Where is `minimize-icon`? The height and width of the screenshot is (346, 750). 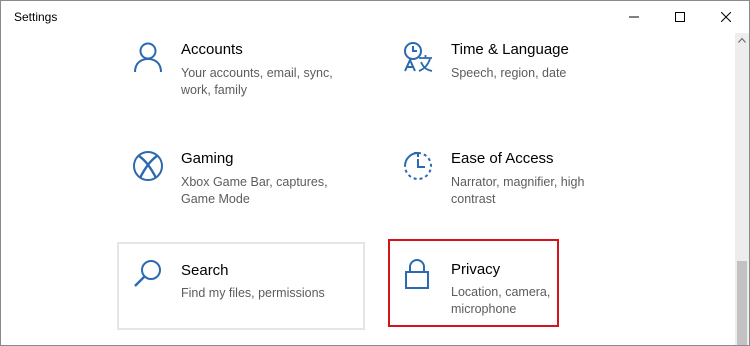 minimize-icon is located at coordinates (634, 17).